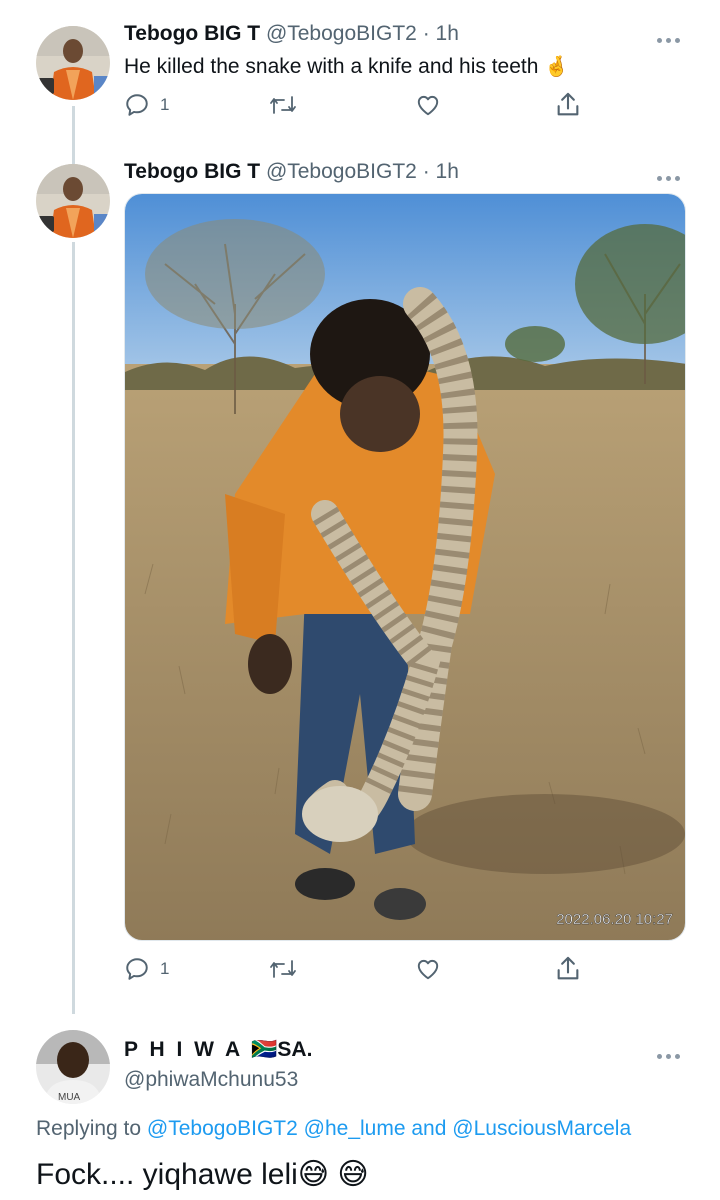 The width and height of the screenshot is (720, 1200). I want to click on replying-prefix: Replying to, so click(89, 1128).